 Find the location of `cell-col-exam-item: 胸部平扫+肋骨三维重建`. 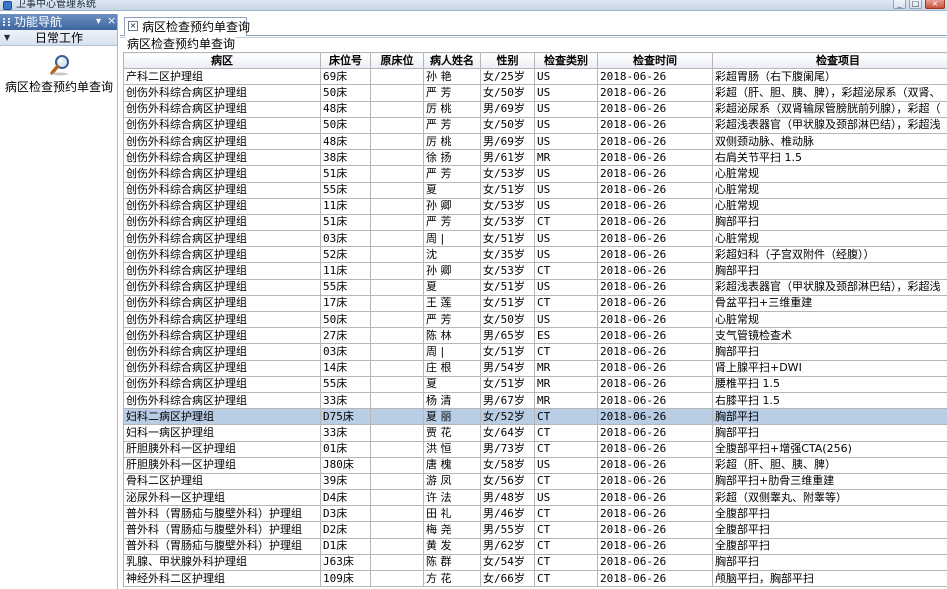

cell-col-exam-item: 胸部平扫+肋骨三维重建 is located at coordinates (829, 481).